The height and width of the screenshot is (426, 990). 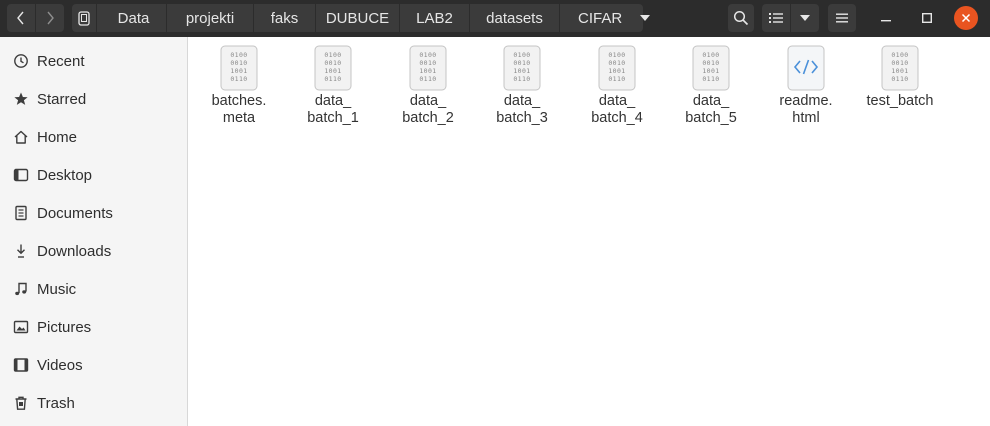 What do you see at coordinates (93, 61) in the screenshot?
I see `sidebar-item-recent: Recent` at bounding box center [93, 61].